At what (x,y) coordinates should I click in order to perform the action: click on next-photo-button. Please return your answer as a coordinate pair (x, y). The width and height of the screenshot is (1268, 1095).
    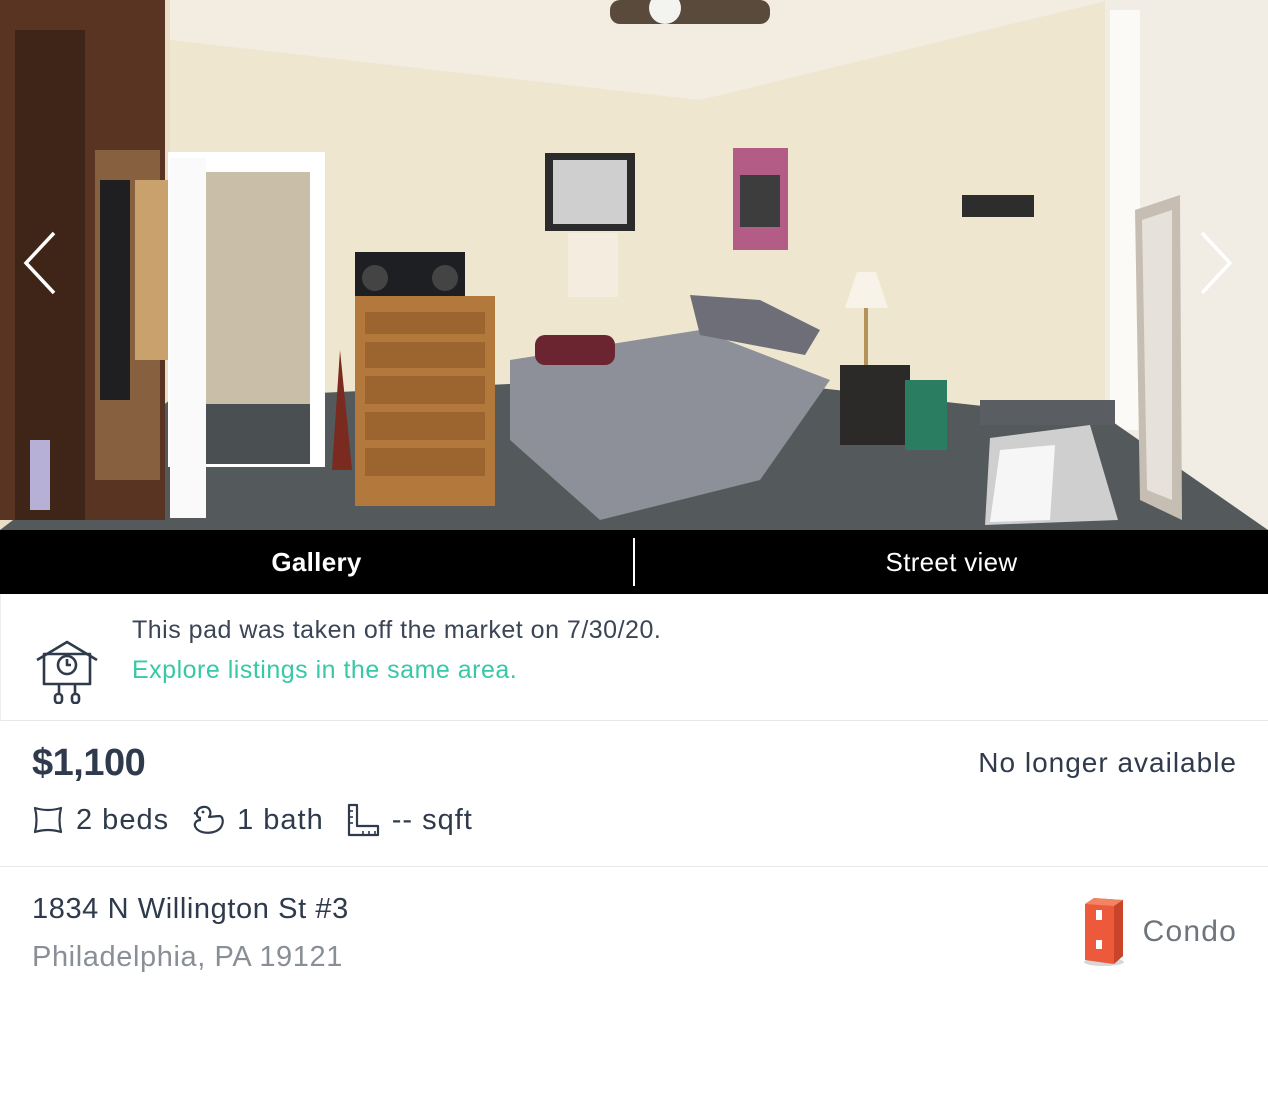
    Looking at the image, I should click on (1222, 270).